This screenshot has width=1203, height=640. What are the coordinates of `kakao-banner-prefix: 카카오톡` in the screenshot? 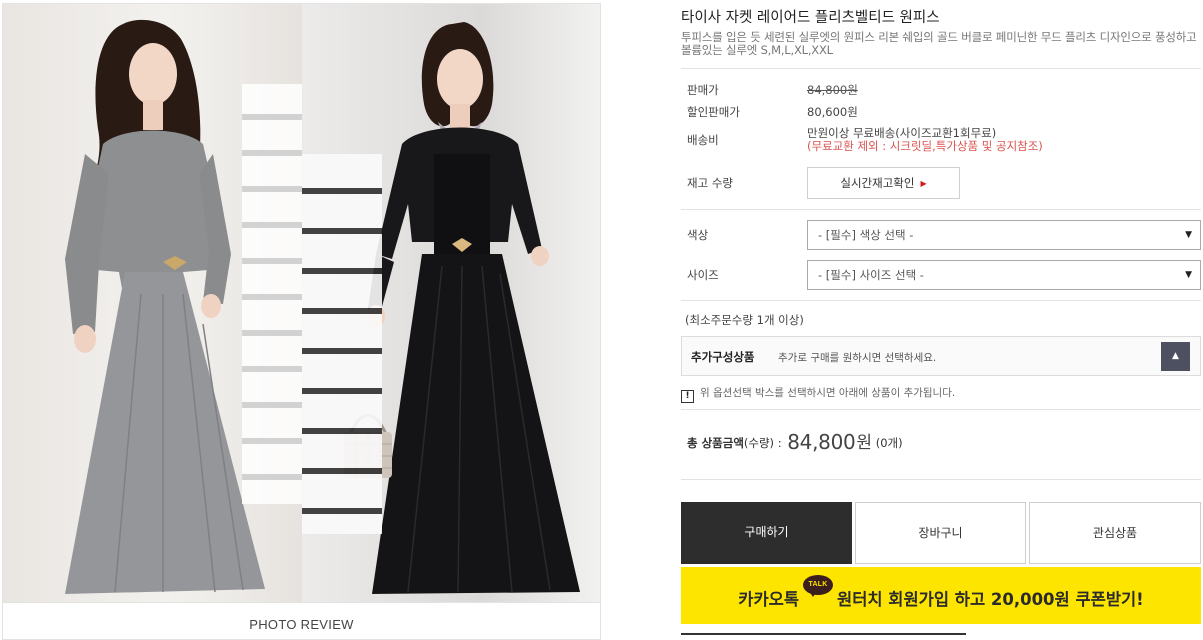 It's located at (769, 599).